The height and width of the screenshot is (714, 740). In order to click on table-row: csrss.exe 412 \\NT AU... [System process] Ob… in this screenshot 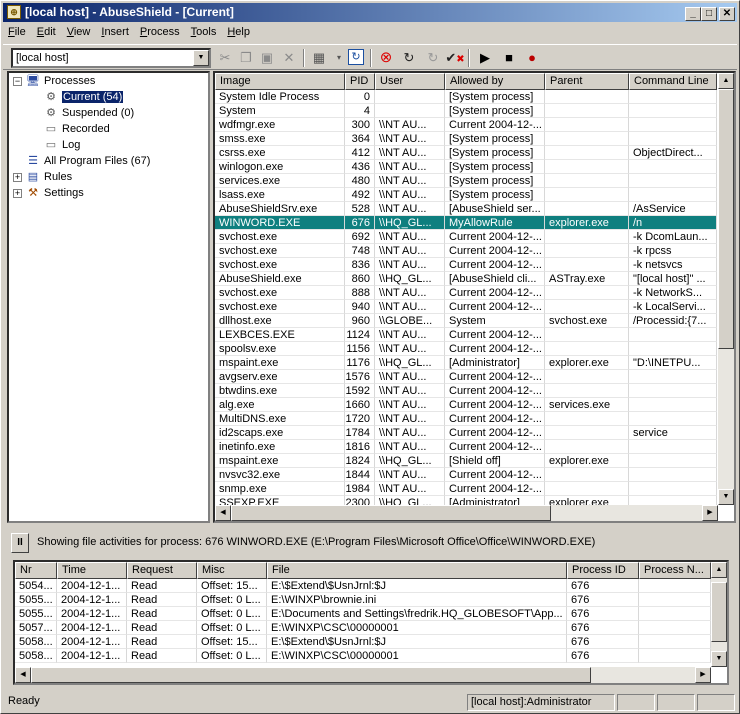, I will do `click(466, 153)`.